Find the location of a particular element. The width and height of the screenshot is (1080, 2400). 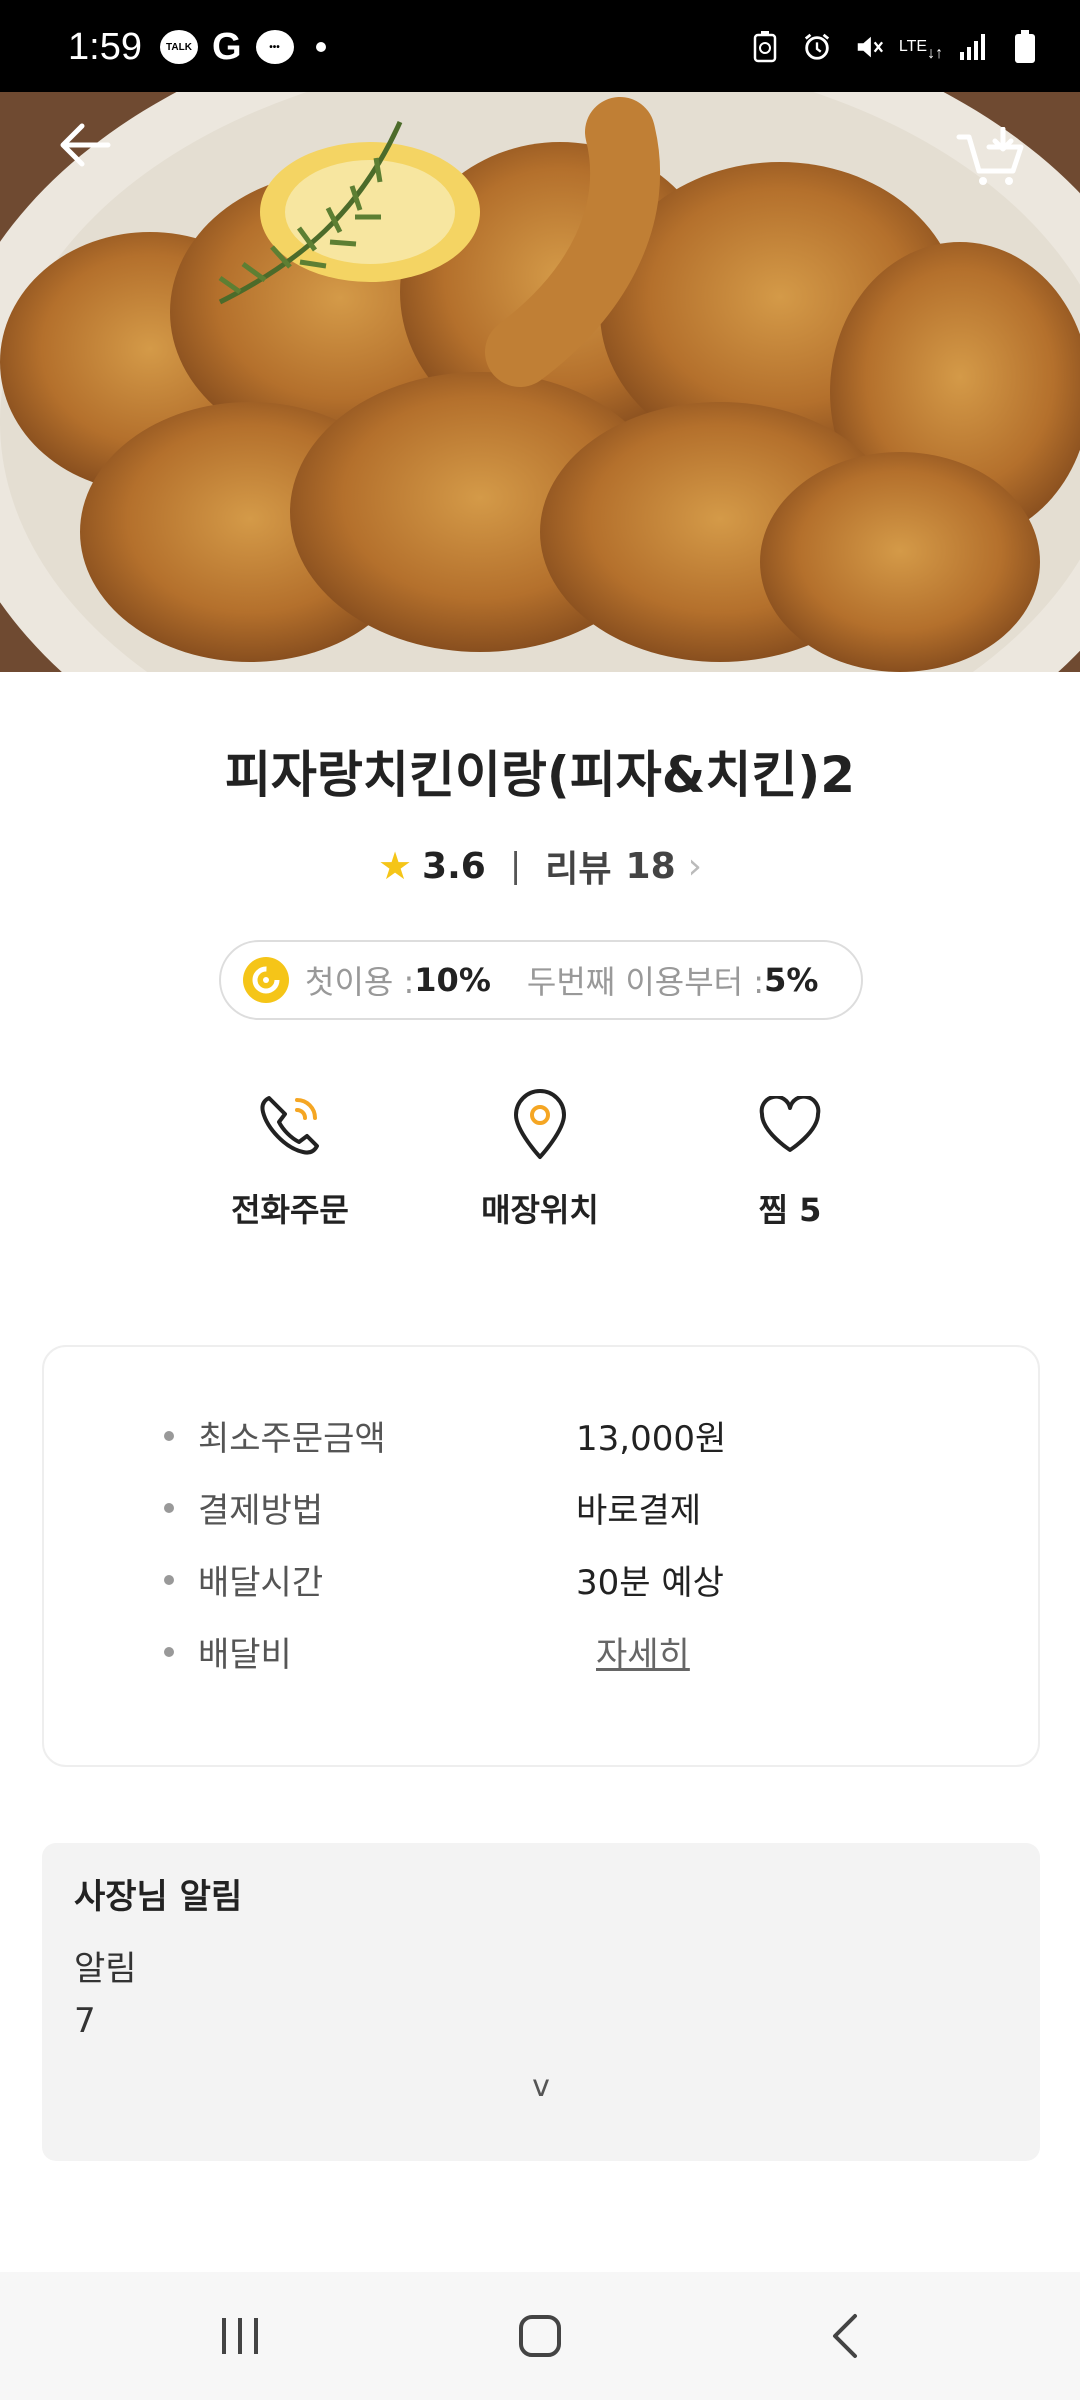

phone-order-button: 전화주문 is located at coordinates (290, 1158).